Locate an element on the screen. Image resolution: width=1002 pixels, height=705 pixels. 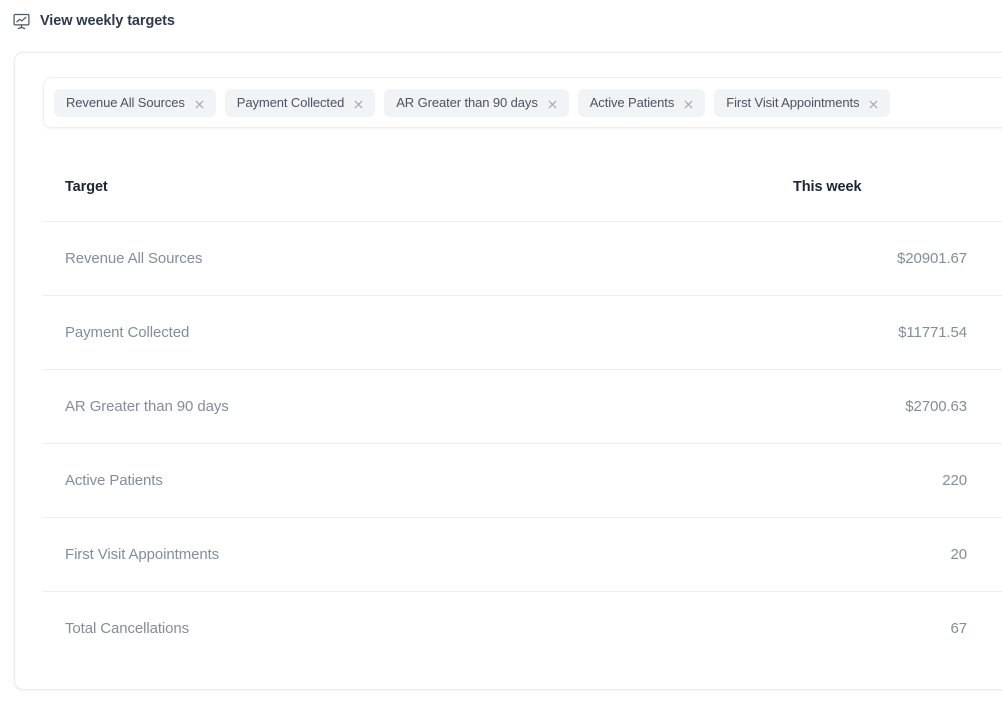
cell-this-week: 20 is located at coordinates (959, 554).